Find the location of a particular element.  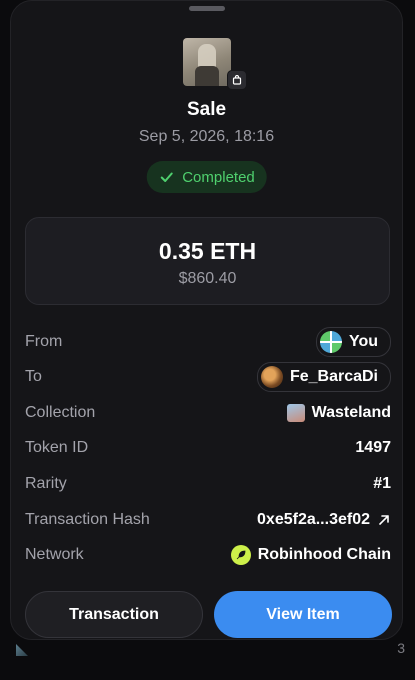

network-value-wrap: Robinhood Chain is located at coordinates (310, 555).